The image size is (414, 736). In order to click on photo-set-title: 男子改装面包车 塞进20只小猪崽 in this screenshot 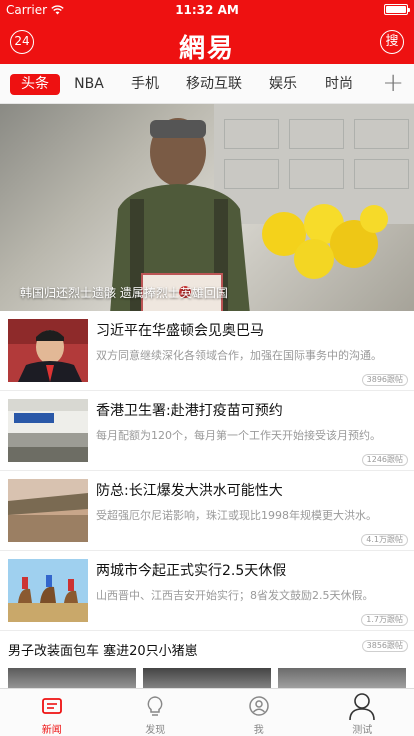, I will do `click(103, 651)`.